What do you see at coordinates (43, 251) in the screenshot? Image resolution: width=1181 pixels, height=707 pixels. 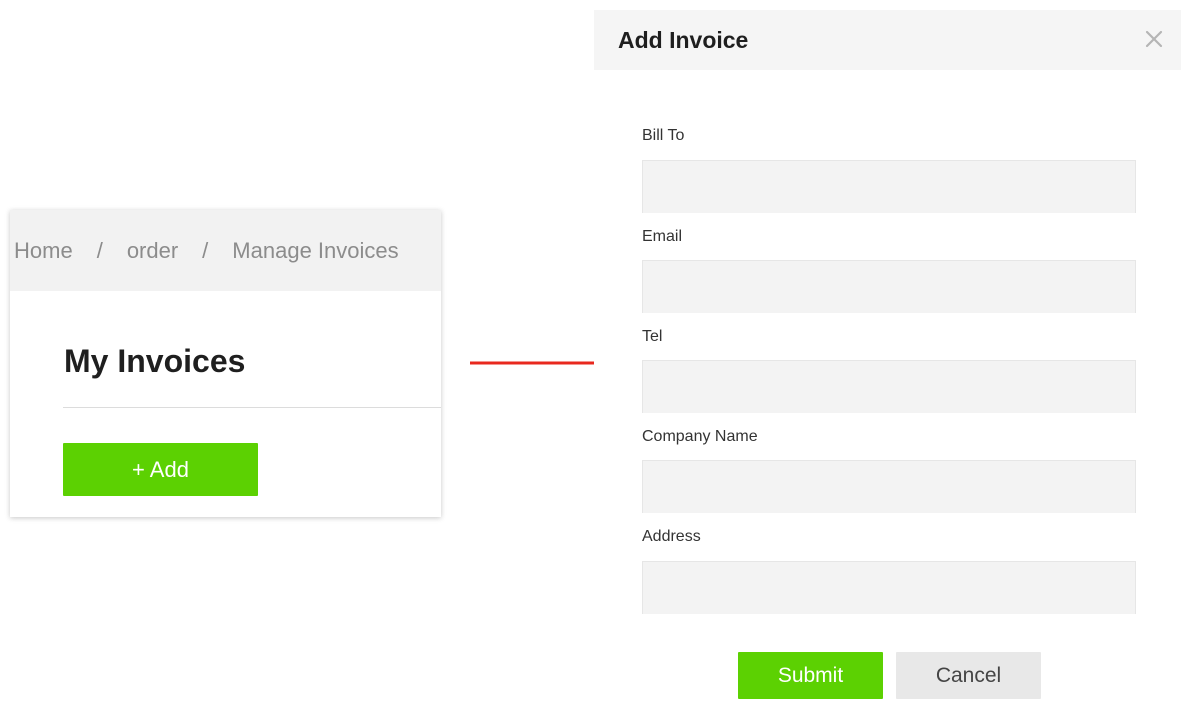 I see `breadcrumb-home: Home` at bounding box center [43, 251].